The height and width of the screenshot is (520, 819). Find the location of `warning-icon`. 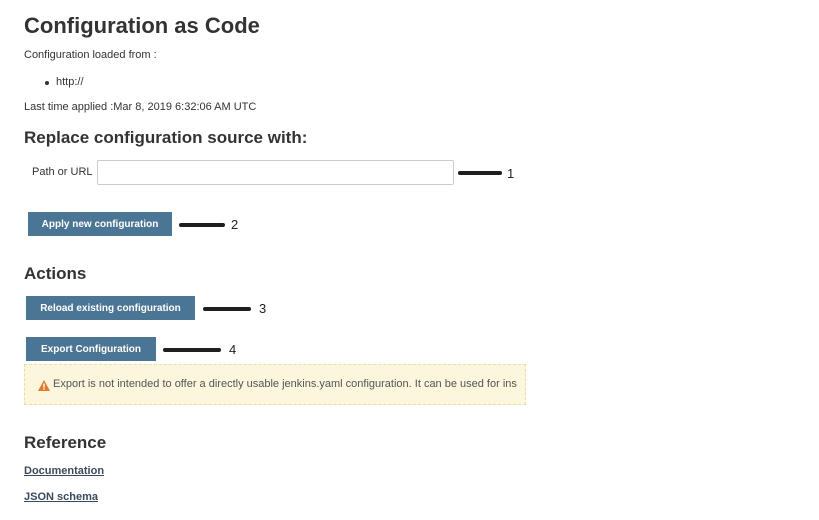

warning-icon is located at coordinates (44, 385).